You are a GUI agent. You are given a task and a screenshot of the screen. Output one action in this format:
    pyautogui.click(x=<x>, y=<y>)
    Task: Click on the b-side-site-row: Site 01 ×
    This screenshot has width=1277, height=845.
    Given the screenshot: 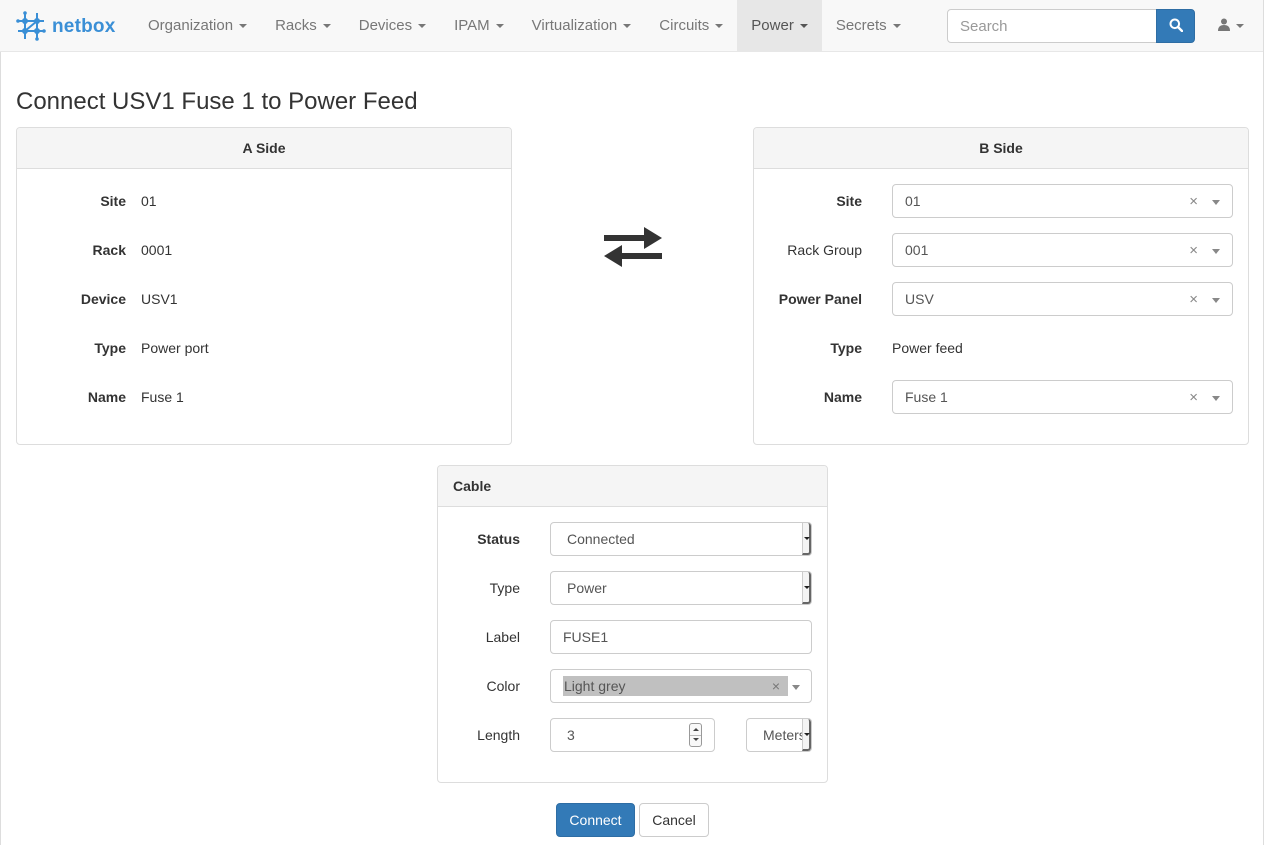 What is the action you would take?
    pyautogui.click(x=993, y=201)
    